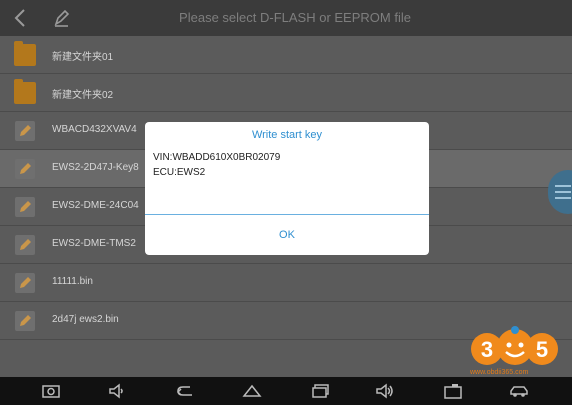 This screenshot has height=405, width=572. What do you see at coordinates (319, 391) in the screenshot?
I see `recent-apps-icon` at bounding box center [319, 391].